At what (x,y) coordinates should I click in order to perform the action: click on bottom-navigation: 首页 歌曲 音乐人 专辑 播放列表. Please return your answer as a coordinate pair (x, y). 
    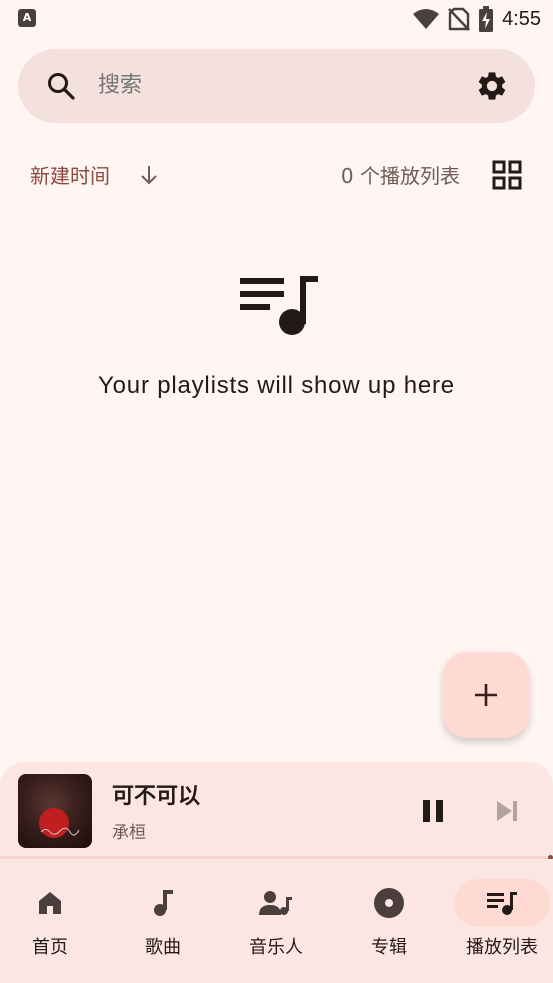
    Looking at the image, I should click on (276, 921).